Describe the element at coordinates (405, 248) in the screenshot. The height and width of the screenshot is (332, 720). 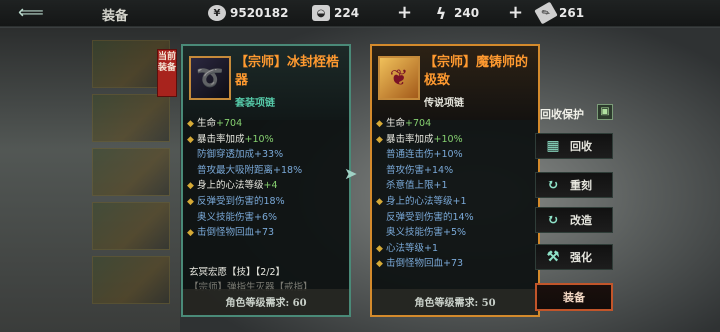
I see `stat-name: 心法等级` at that location.